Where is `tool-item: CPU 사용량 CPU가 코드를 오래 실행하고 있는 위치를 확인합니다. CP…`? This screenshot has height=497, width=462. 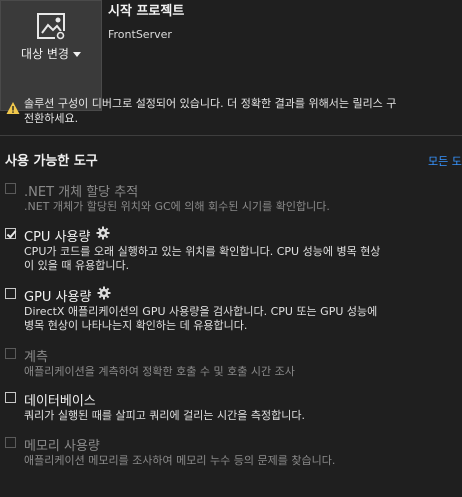
tool-item: CPU 사용량 CPU가 코드를 오래 실행하고 있는 위치를 확인합니다. CP… is located at coordinates (225, 255).